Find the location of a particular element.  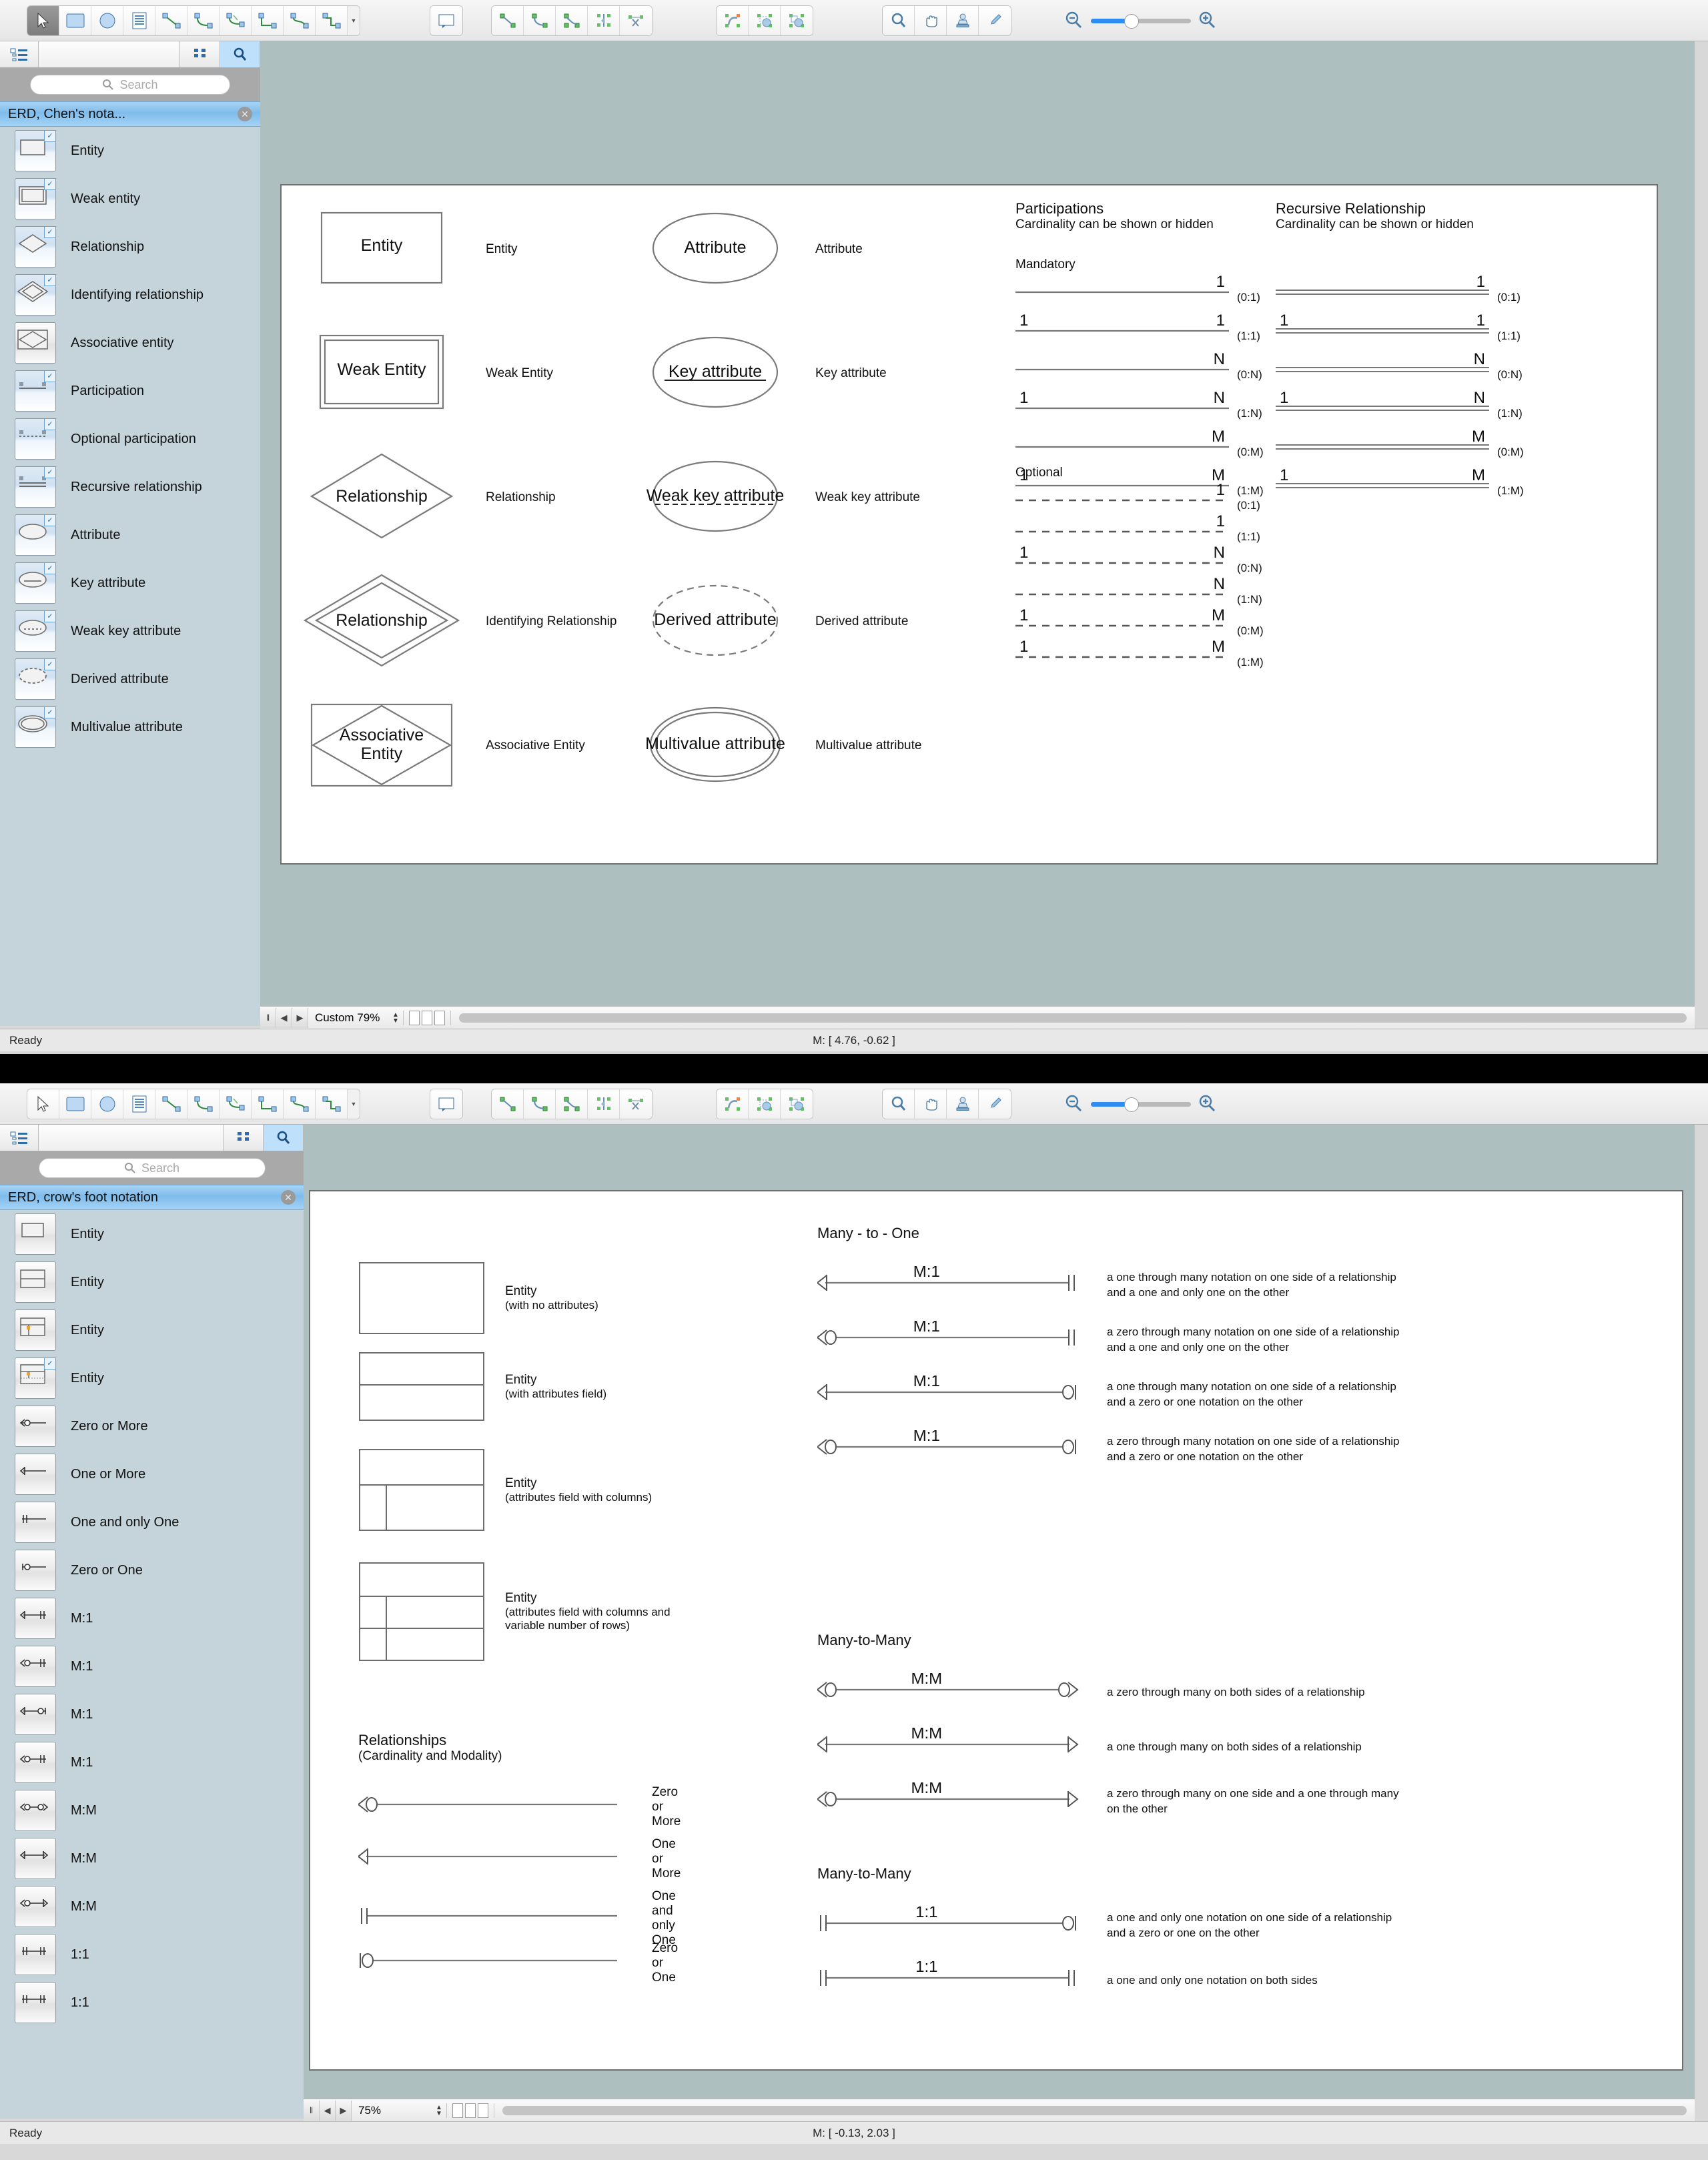

arc-line-icon is located at coordinates (540, 1104).